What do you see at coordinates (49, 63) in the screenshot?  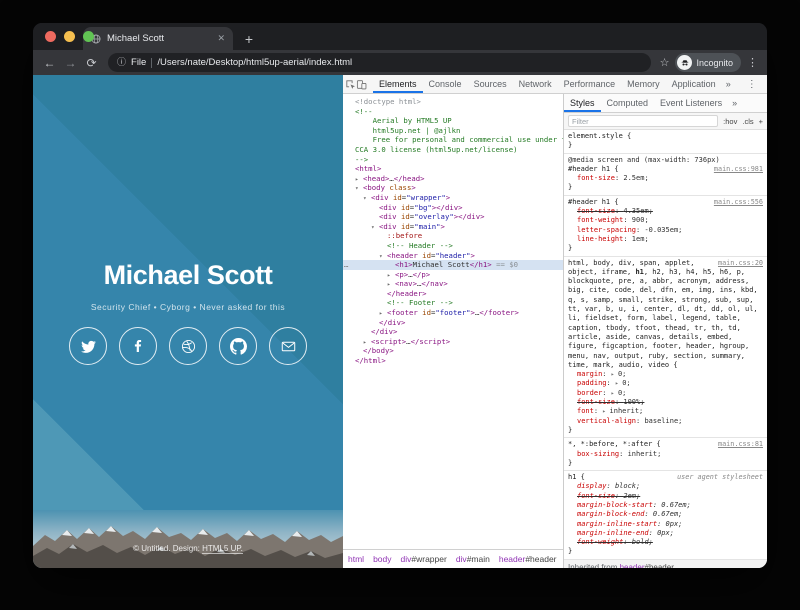 I see `back-icon: ←` at bounding box center [49, 63].